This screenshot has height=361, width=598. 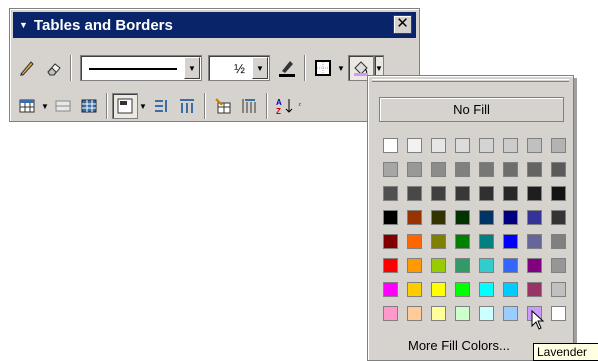 I want to click on line-weight-dropdown-arrow-icon: ▼, so click(x=260, y=68).